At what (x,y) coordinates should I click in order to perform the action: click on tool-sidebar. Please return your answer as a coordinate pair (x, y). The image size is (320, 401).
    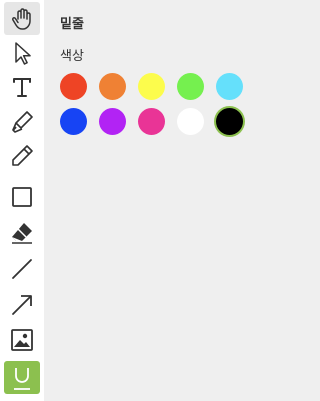
    Looking at the image, I should click on (22, 200).